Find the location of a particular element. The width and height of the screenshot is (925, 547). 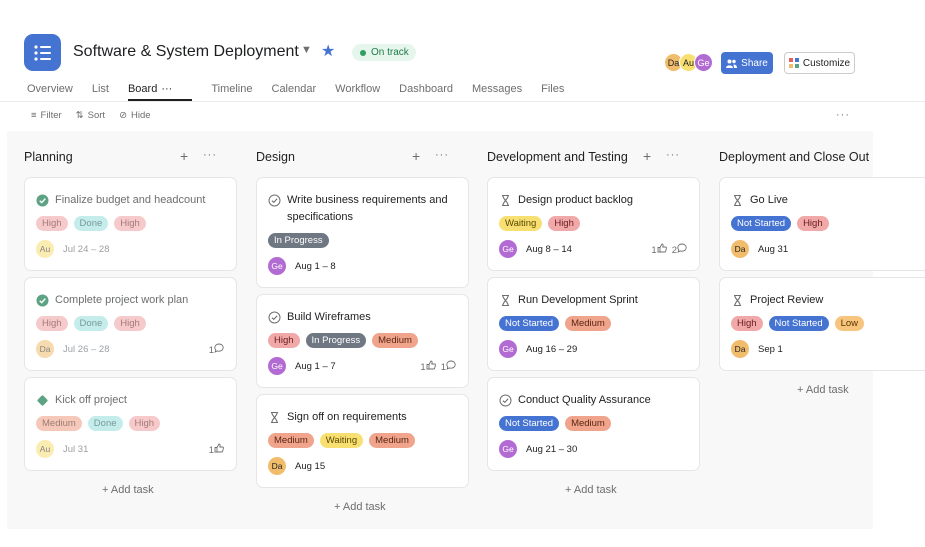

customize-button: Customize is located at coordinates (819, 63).